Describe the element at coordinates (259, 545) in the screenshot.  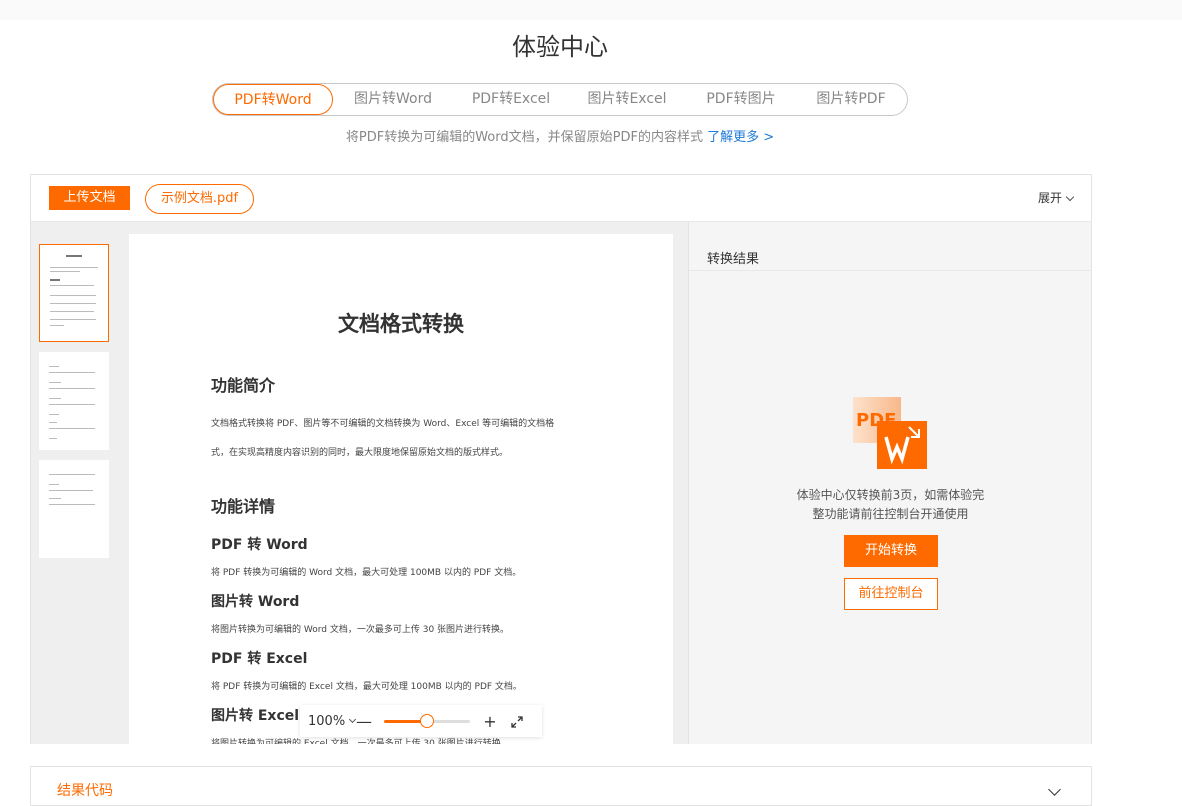
I see `item-heading: PDF 转 Word` at that location.